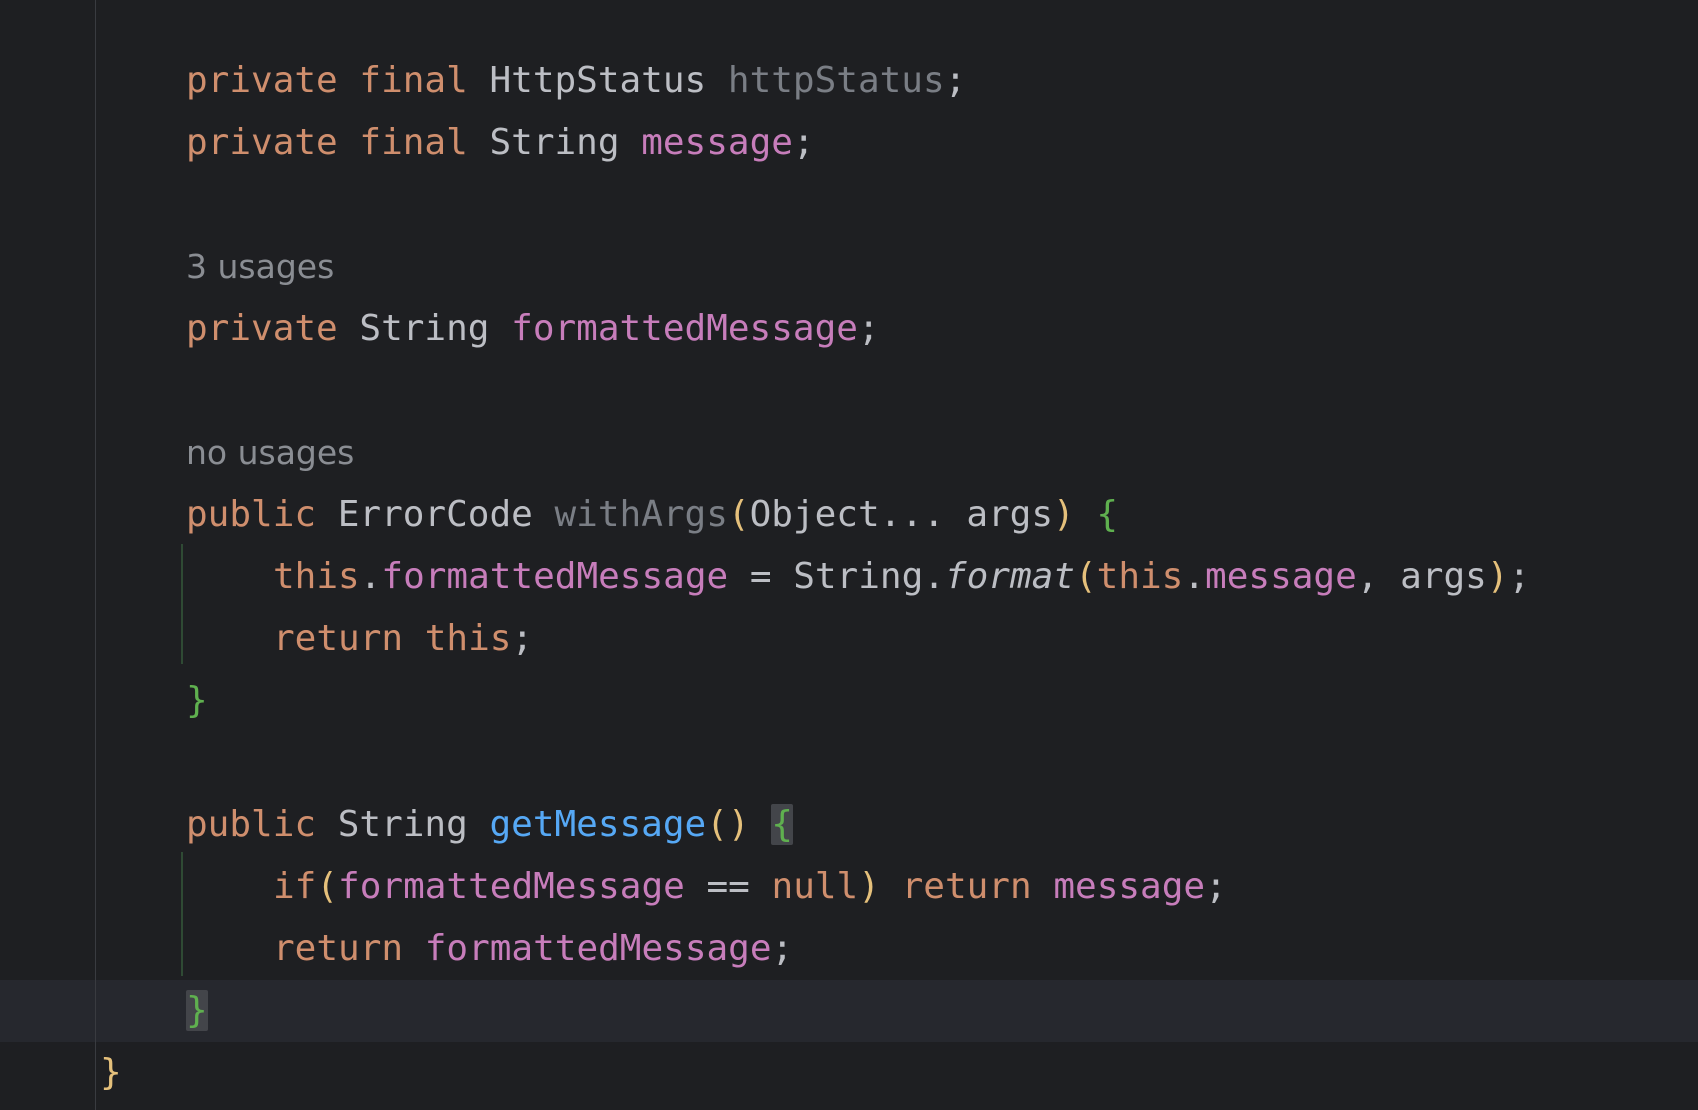 This screenshot has height=1110, width=1698. Describe the element at coordinates (260, 267) in the screenshot. I see `usages-hint: 3 usages` at that location.